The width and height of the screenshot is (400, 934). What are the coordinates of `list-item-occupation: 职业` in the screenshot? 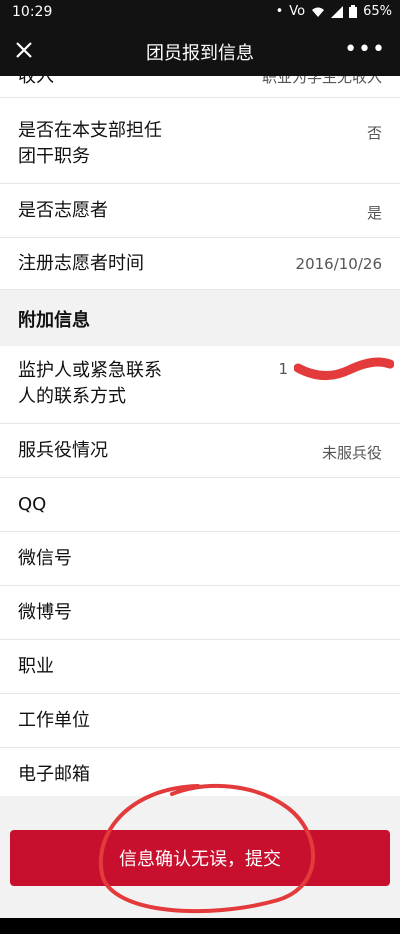 It's located at (200, 667).